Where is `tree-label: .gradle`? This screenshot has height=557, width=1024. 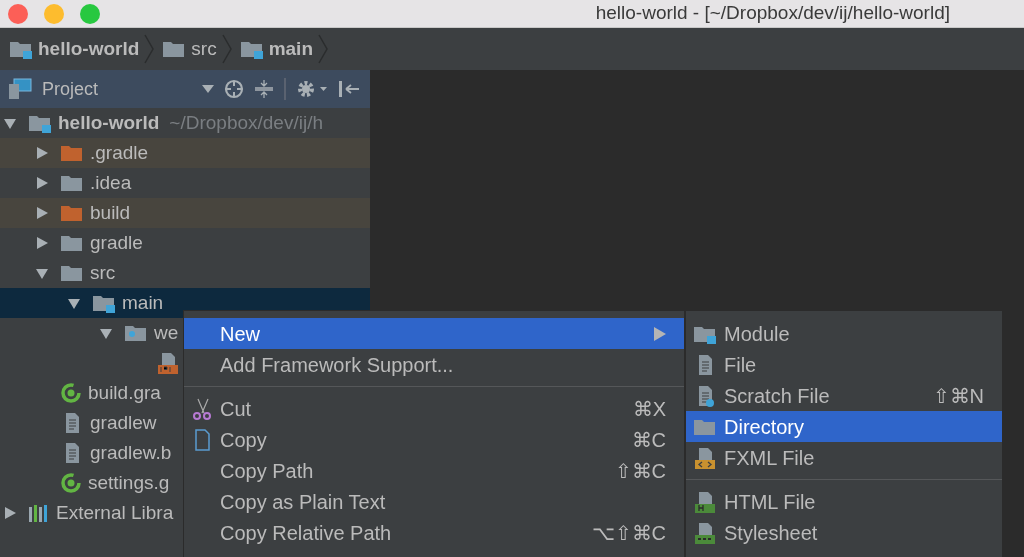
tree-label: .gradle is located at coordinates (119, 152).